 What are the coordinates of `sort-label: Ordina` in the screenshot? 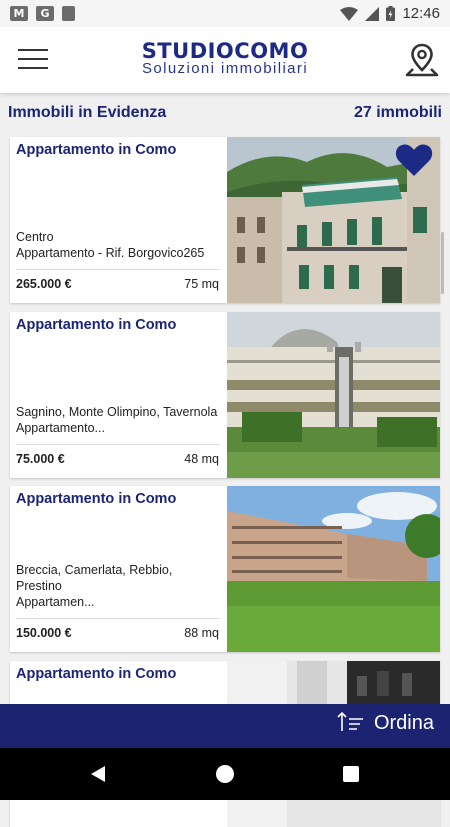 It's located at (403, 722).